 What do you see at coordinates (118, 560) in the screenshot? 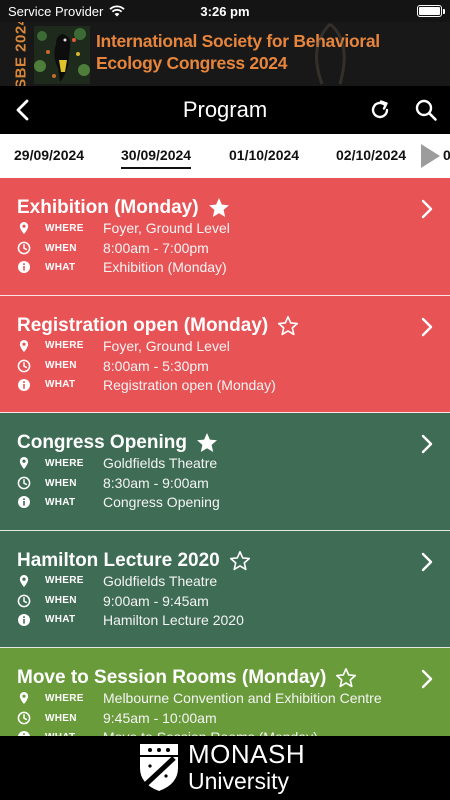
I see `event-title: Hamilton Lecture 2020` at bounding box center [118, 560].